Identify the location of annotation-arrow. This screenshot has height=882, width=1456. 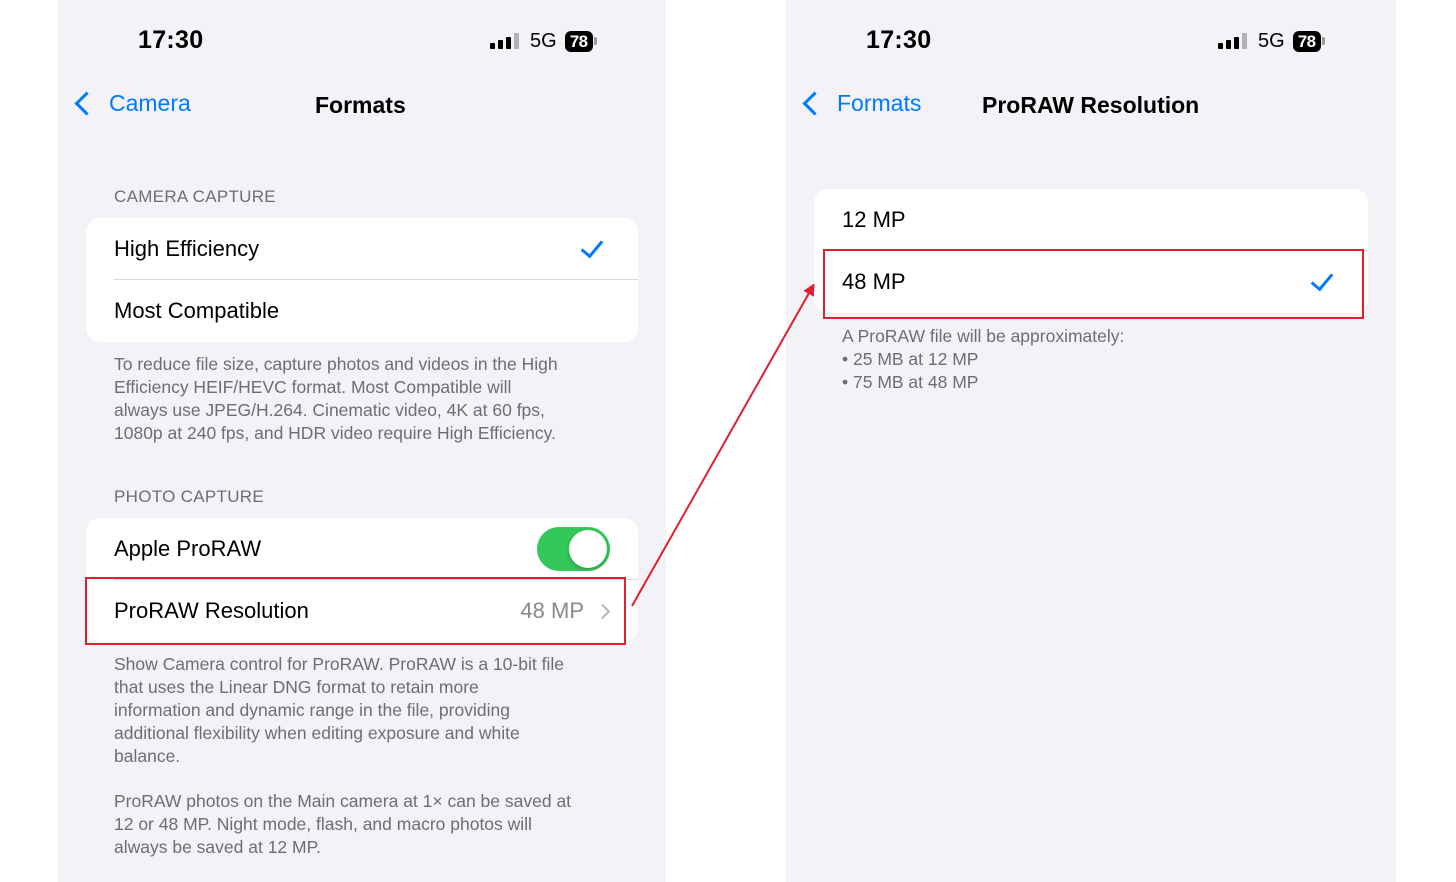
(723, 445).